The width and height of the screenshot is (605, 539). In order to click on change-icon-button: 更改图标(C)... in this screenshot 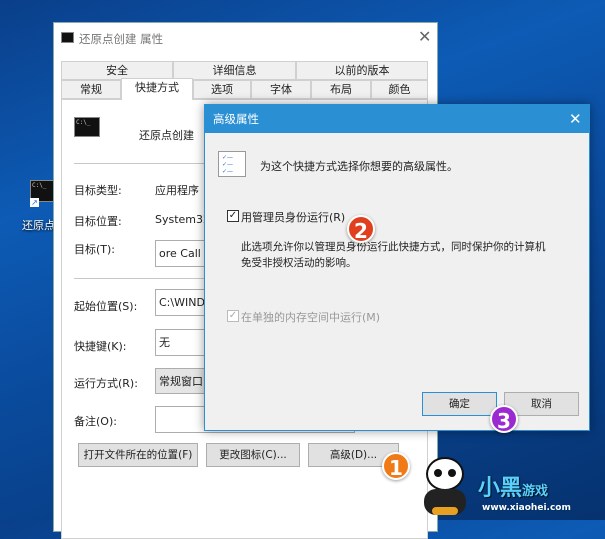, I will do `click(253, 455)`.